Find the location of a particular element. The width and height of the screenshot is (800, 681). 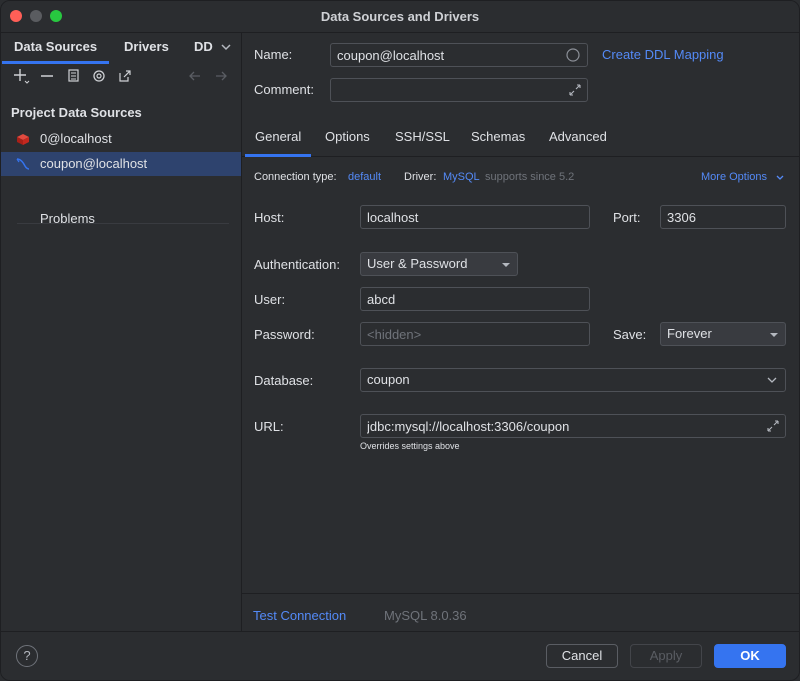

url-input is located at coordinates (573, 426).